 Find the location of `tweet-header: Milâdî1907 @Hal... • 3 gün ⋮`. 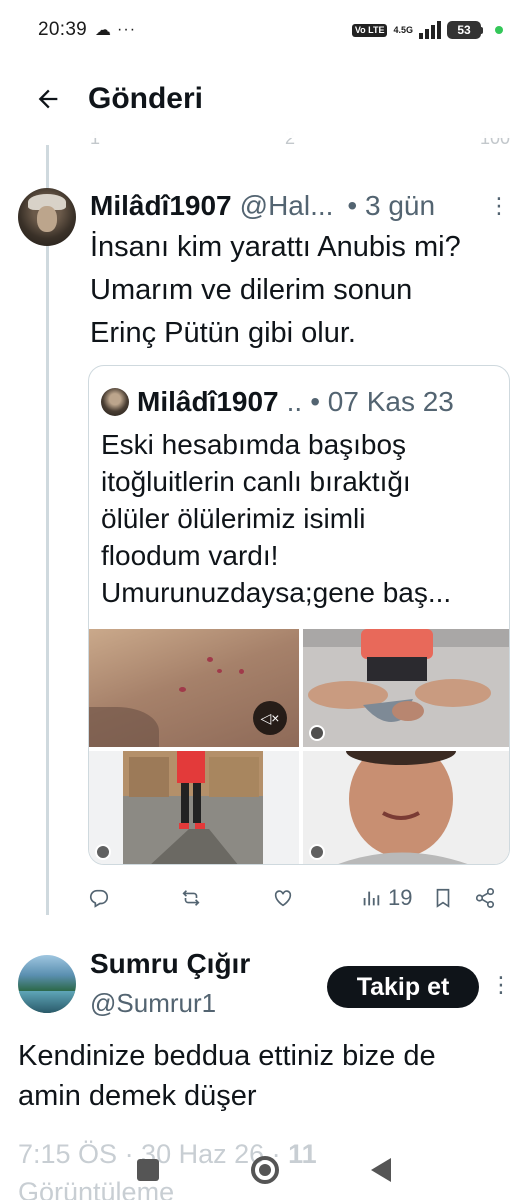

tweet-header: Milâdî1907 @Hal... • 3 gün ⋮ is located at coordinates (300, 206).